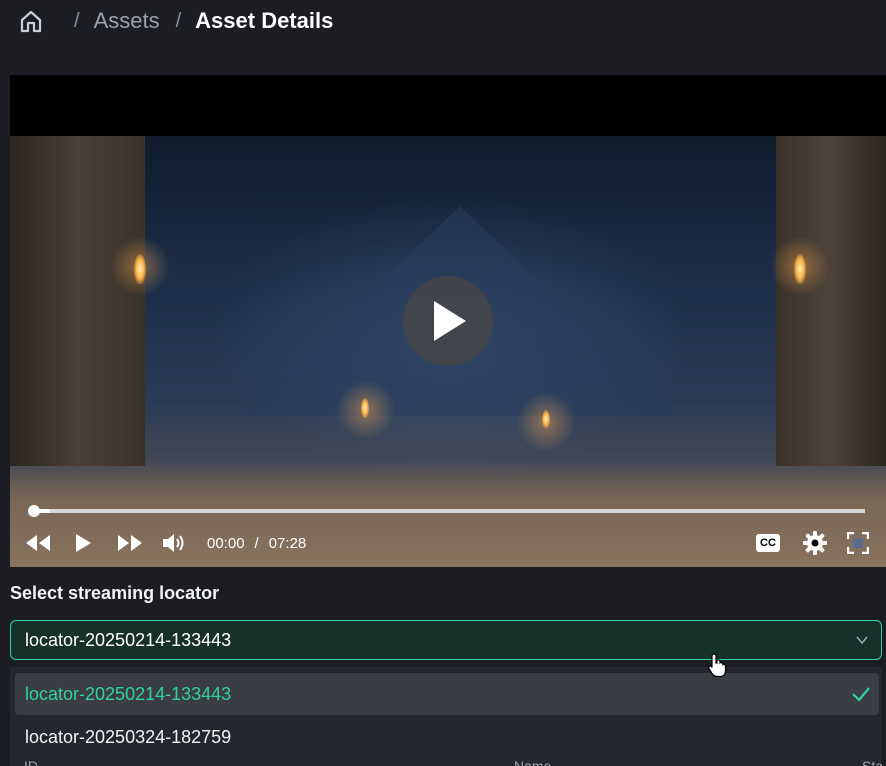  I want to click on locator-label: Select streaming locator, so click(115, 593).